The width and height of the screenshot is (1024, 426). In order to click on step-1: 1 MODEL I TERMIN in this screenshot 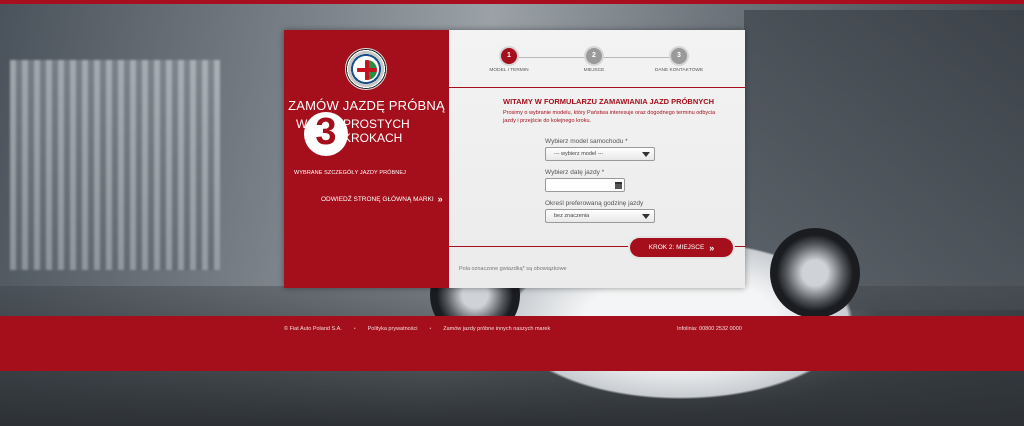, I will do `click(509, 60)`.